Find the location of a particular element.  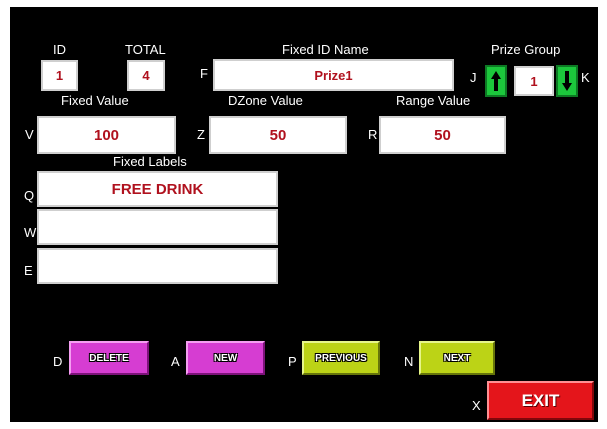

arrow-up-icon is located at coordinates (496, 81).